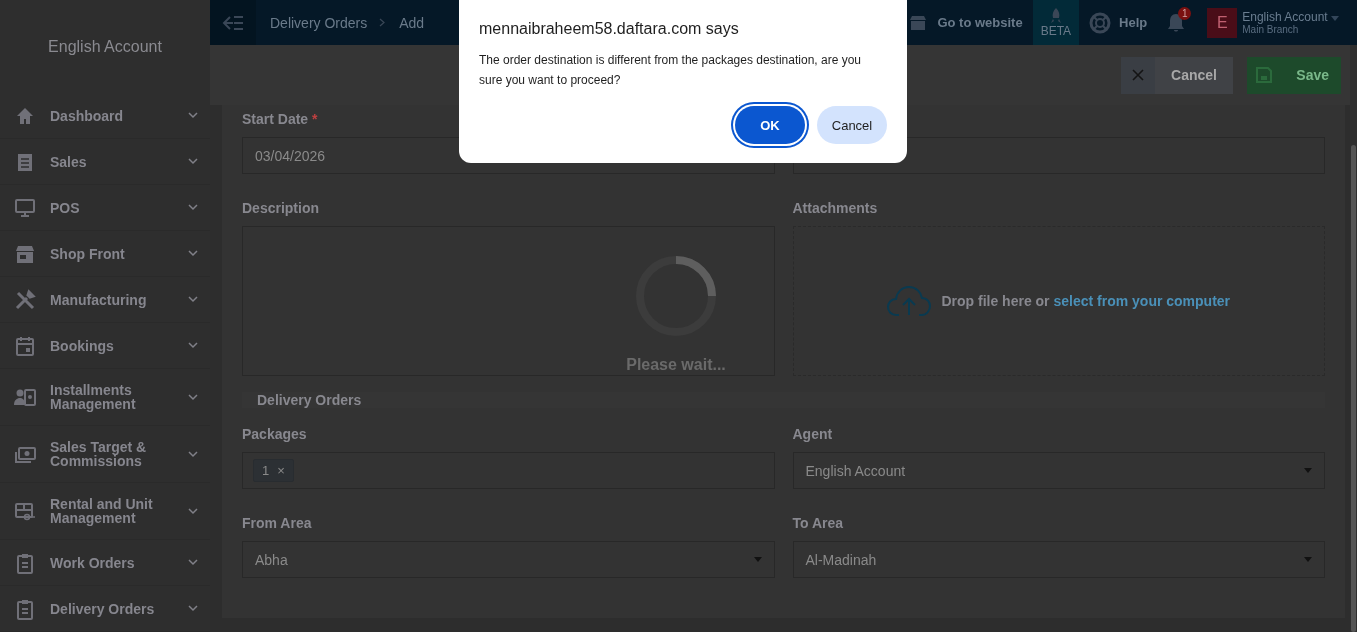 The width and height of the screenshot is (1357, 632). I want to click on building-key-icon, so click(25, 511).